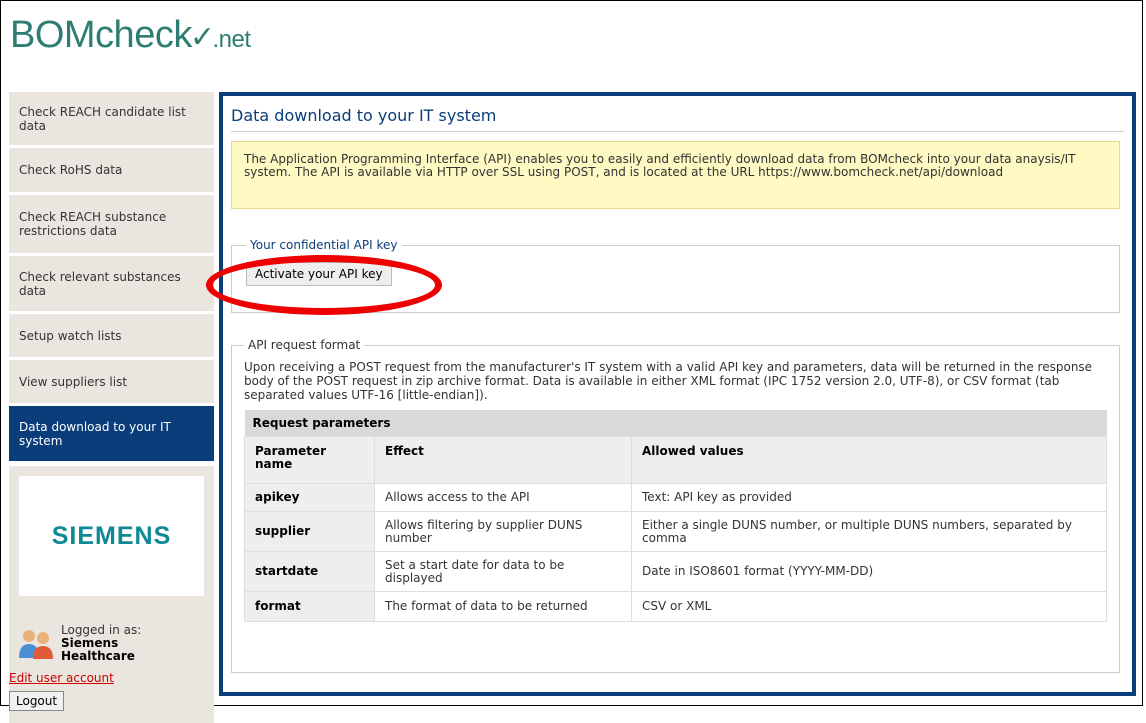 The image size is (1146, 723). I want to click on check-icon: ✓, so click(202, 37).